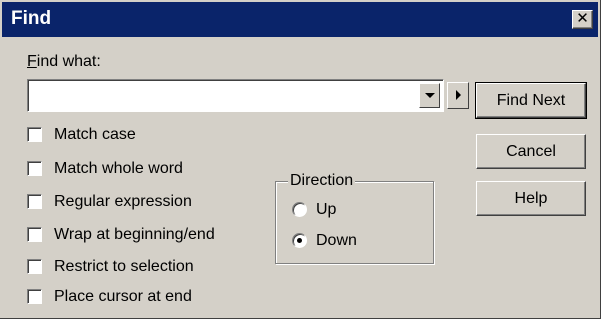 This screenshot has height=319, width=601. I want to click on match-case-checkbox, so click(34, 134).